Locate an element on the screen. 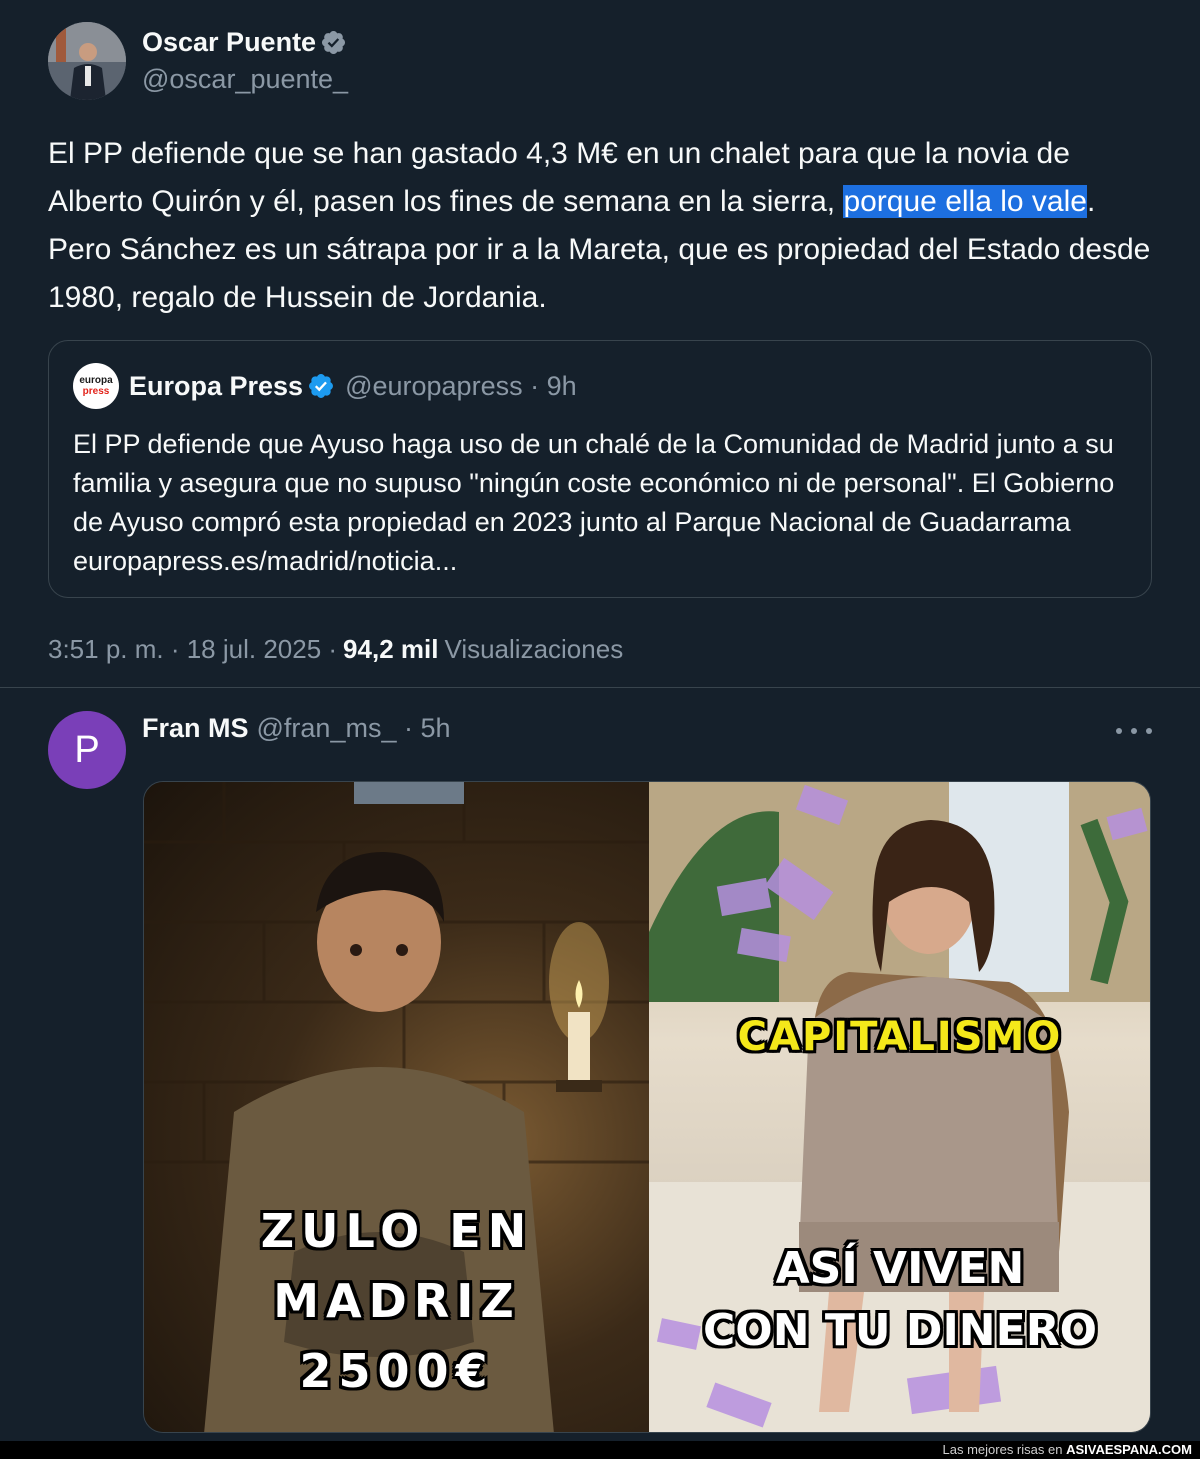  author-name-text: Oscar Puente is located at coordinates (229, 42).